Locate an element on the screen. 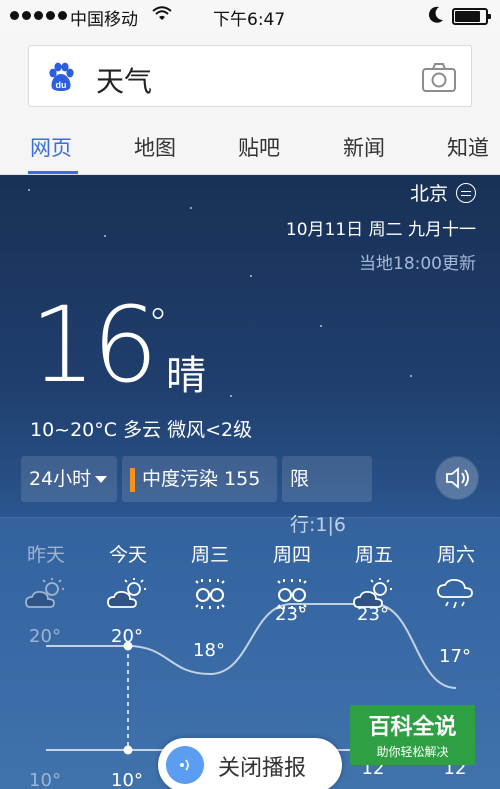 The height and width of the screenshot is (789, 500). city-selector: 北京 is located at coordinates (443, 192).